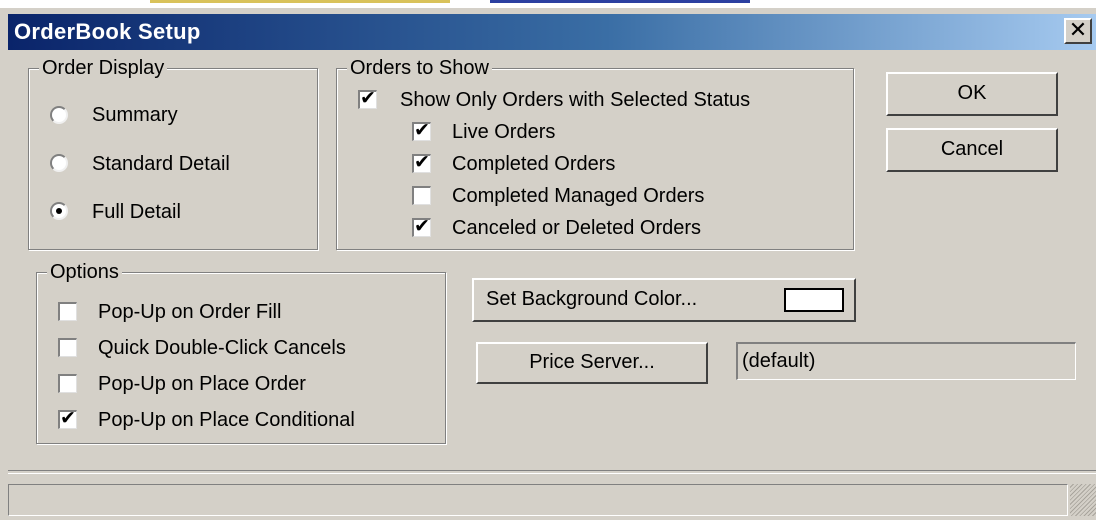 The height and width of the screenshot is (520, 1096). I want to click on radio-selected-dot, so click(59, 211).